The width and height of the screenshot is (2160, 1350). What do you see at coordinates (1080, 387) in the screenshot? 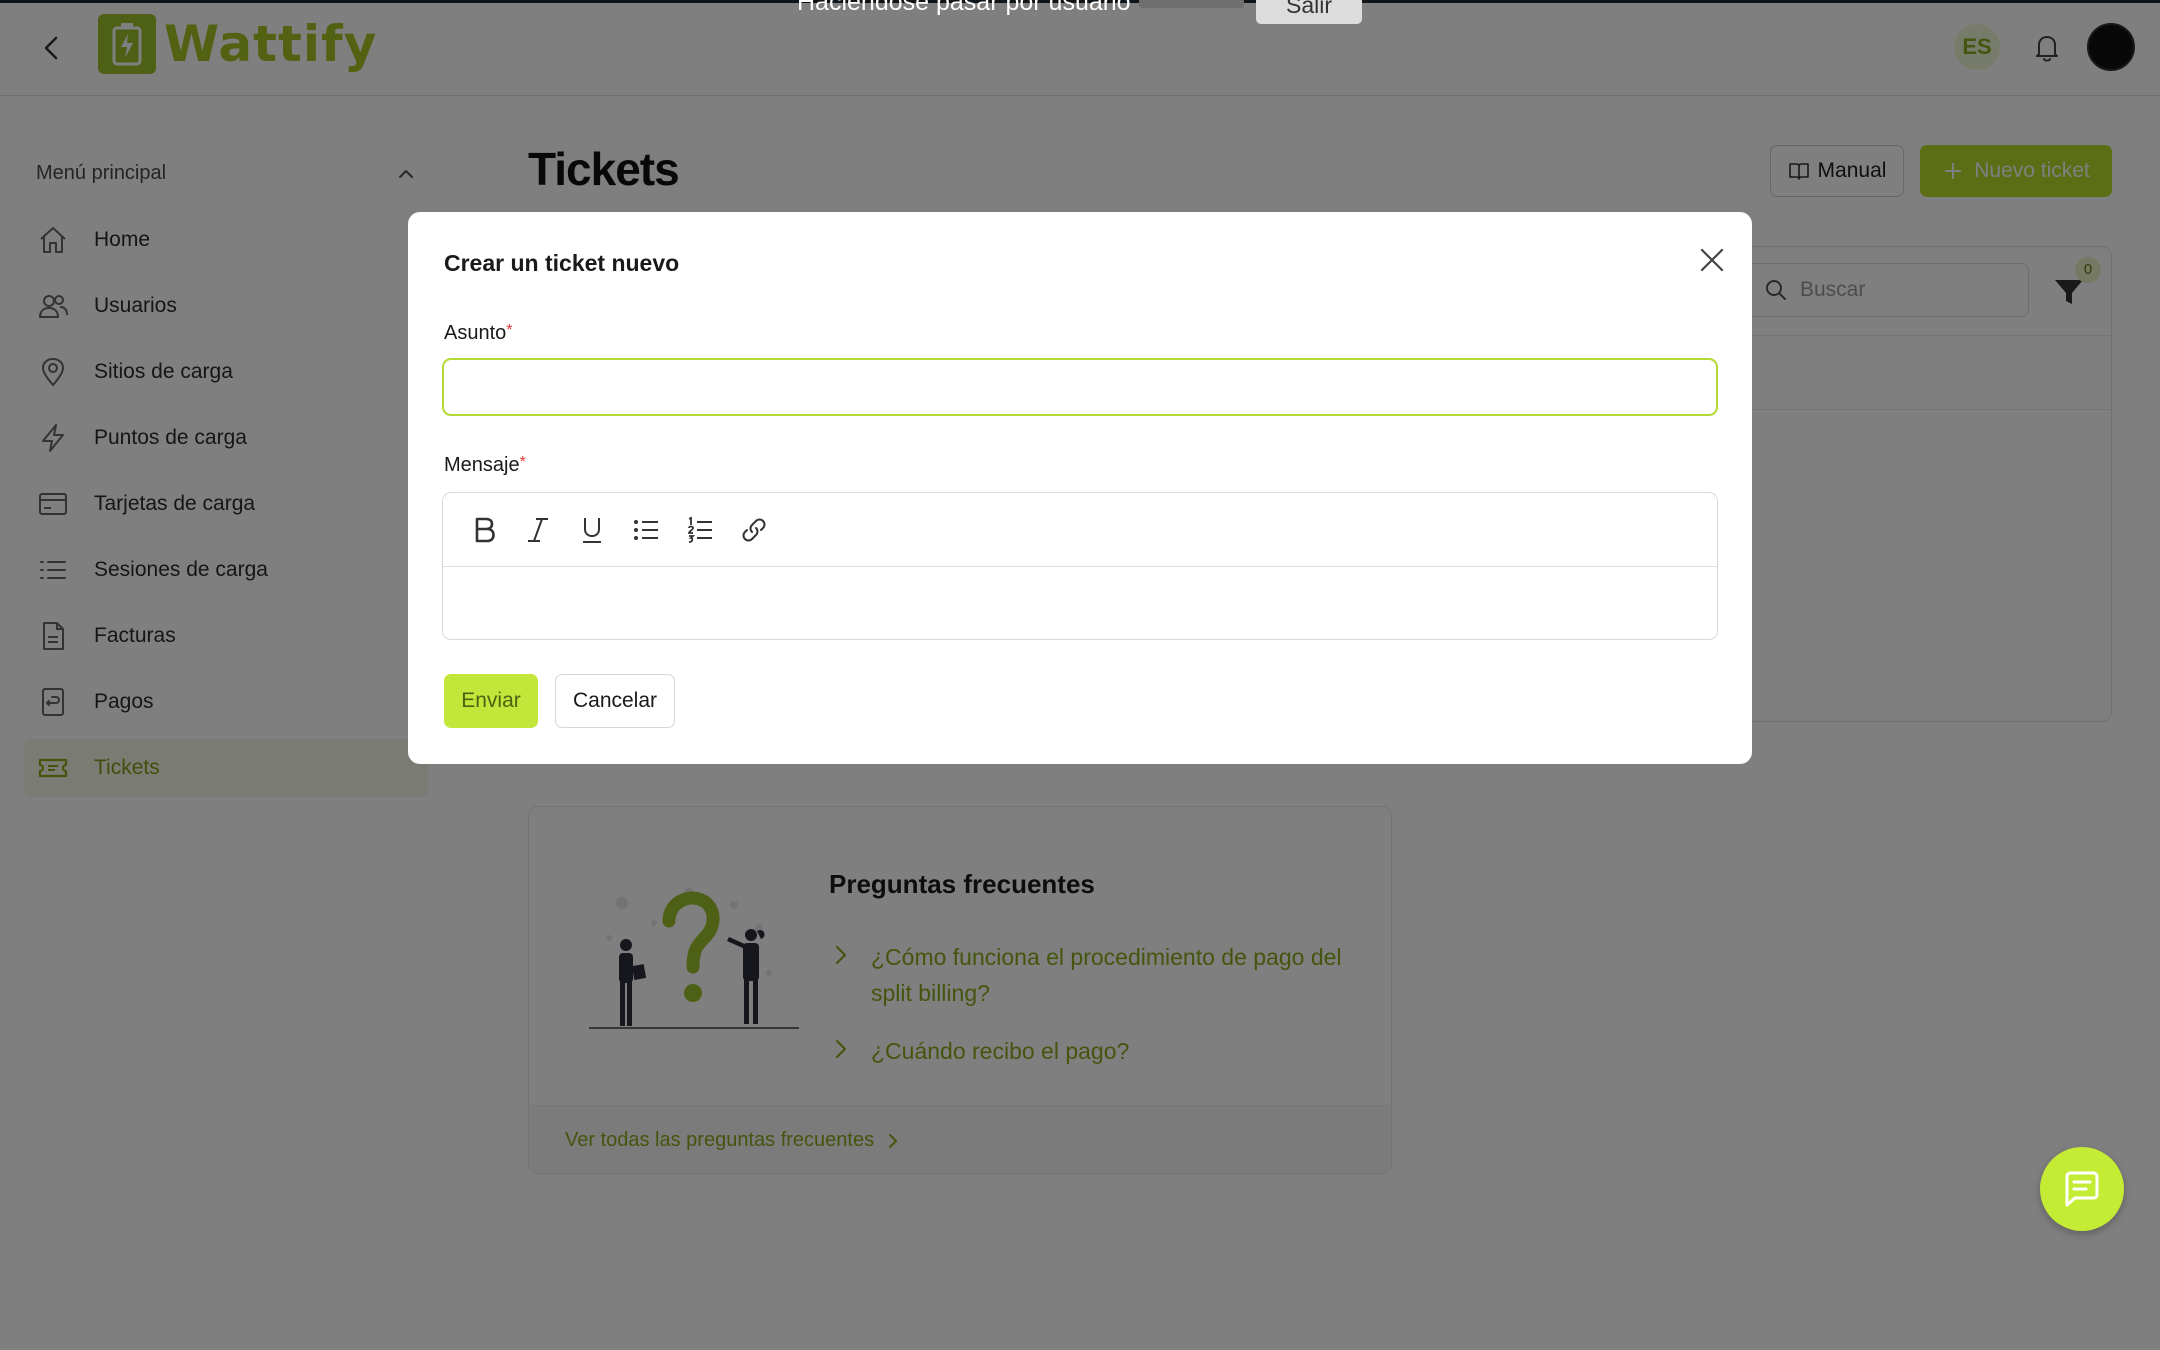
I see `subject-input` at bounding box center [1080, 387].